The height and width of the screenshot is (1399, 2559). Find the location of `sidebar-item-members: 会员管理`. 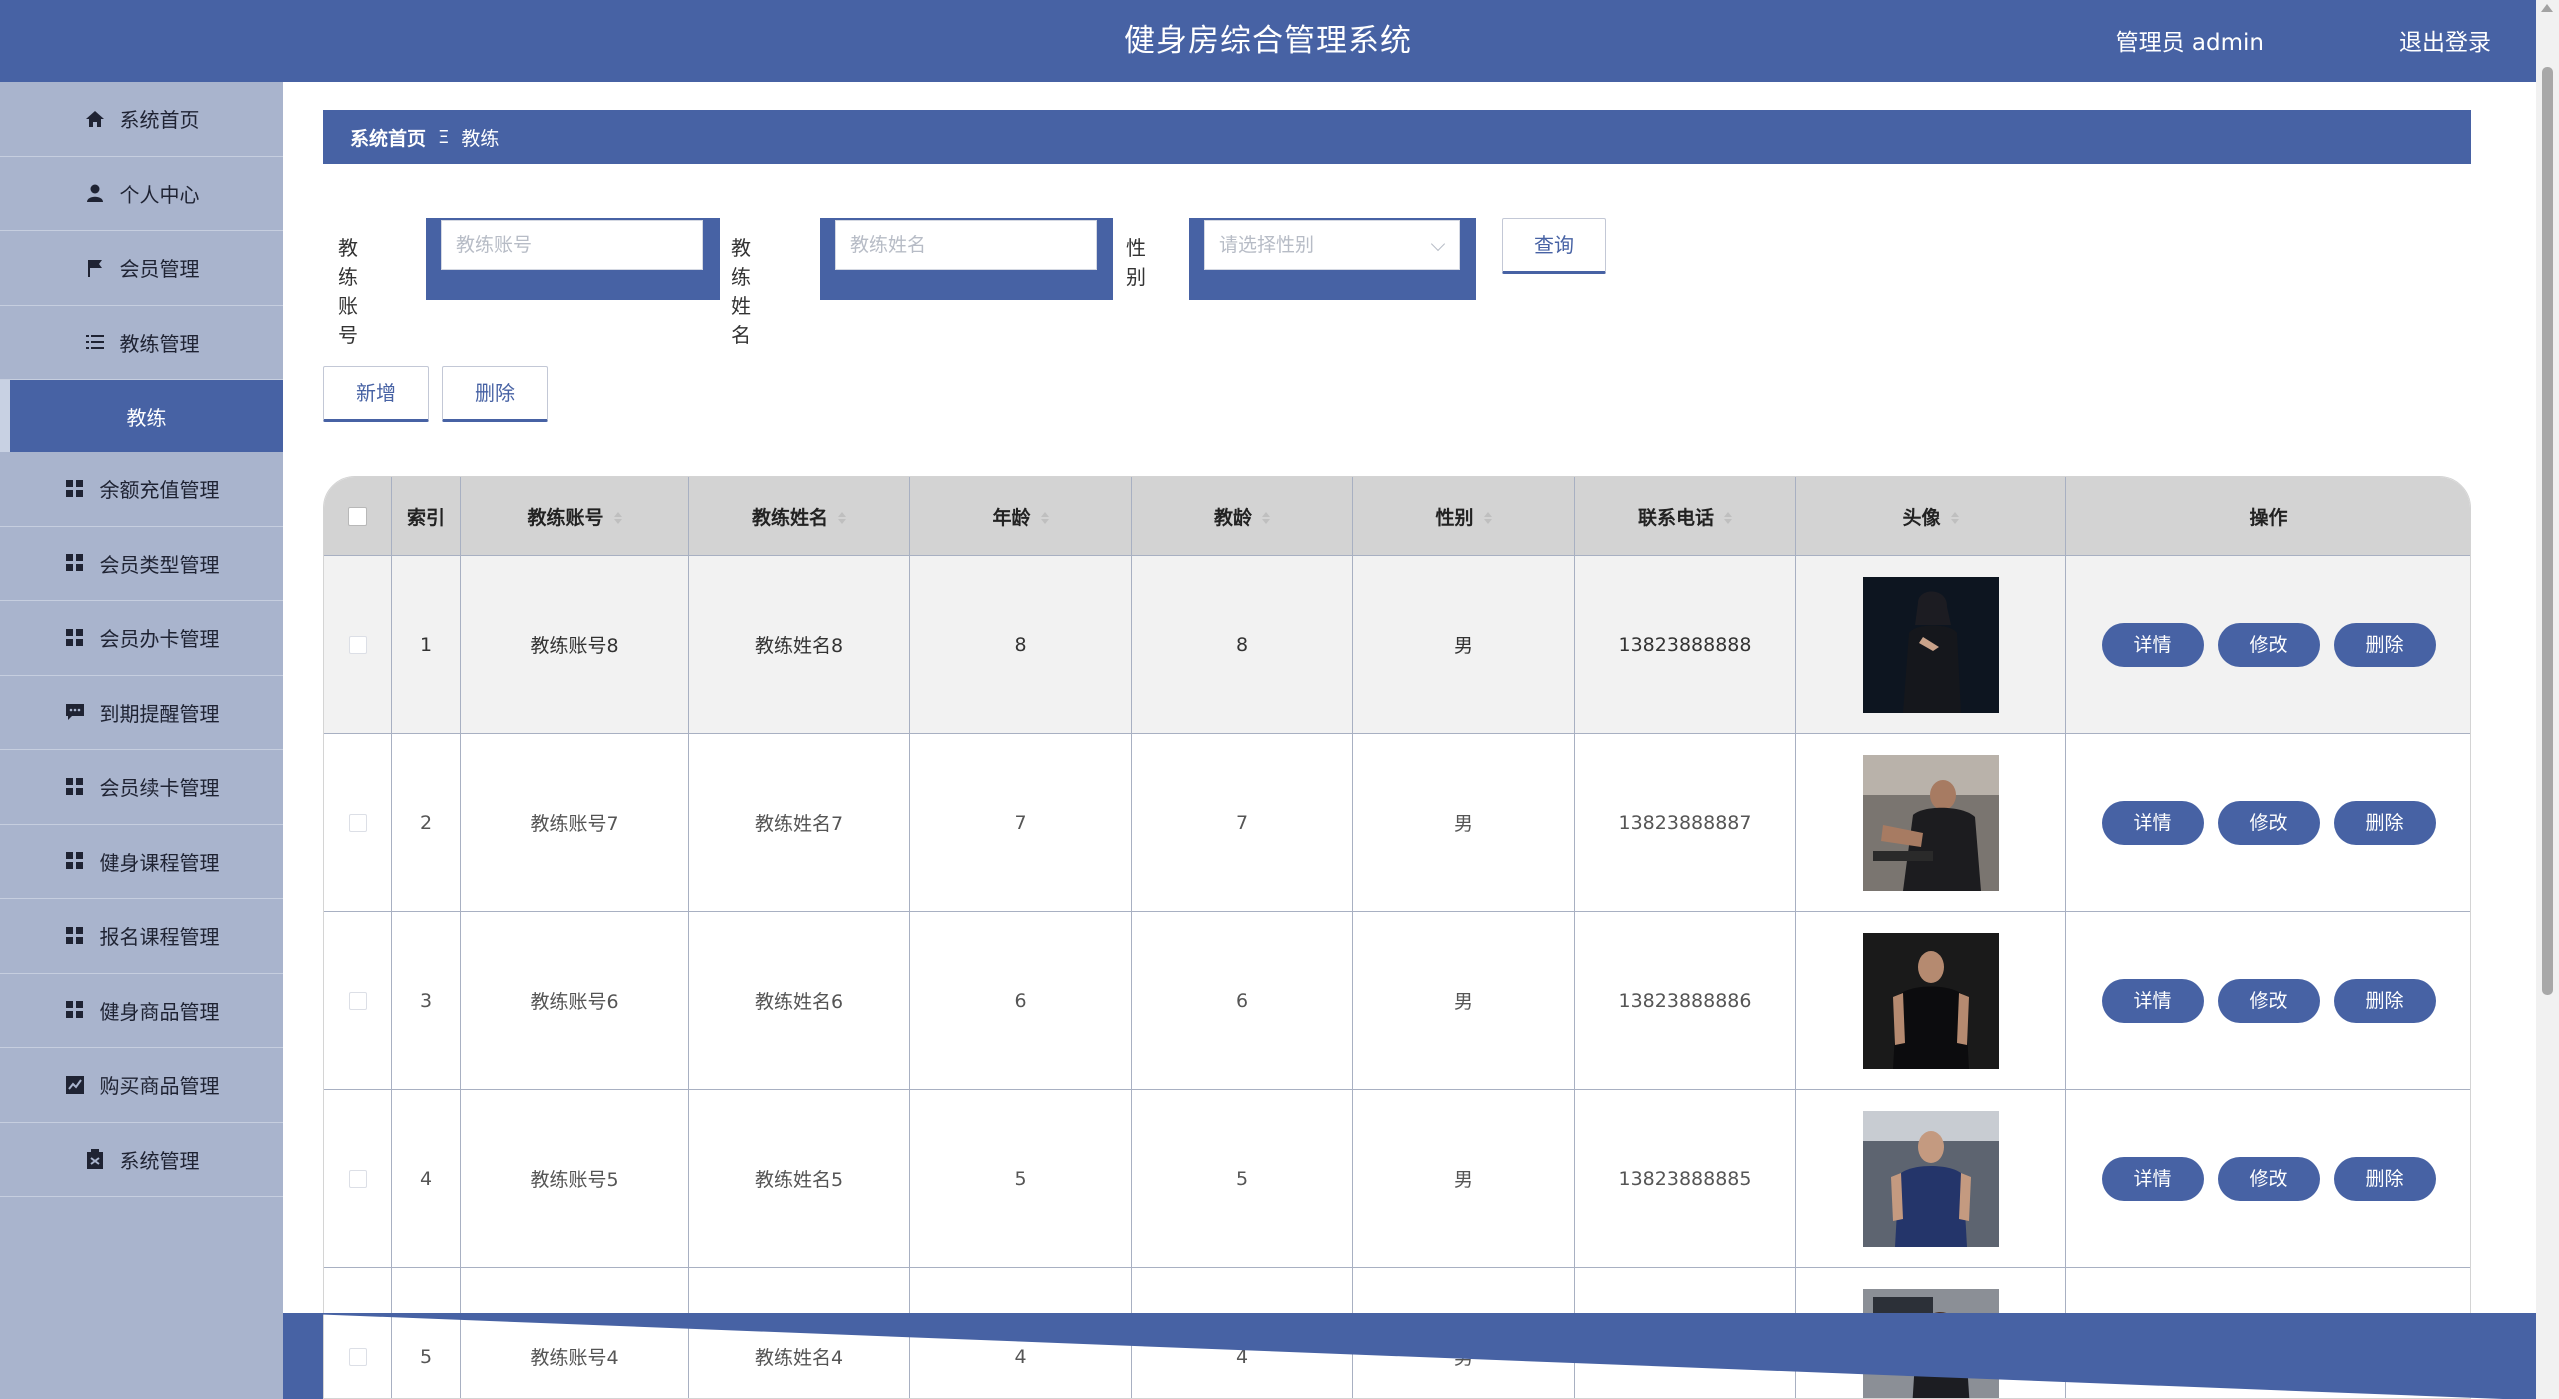

sidebar-item-members: 会员管理 is located at coordinates (141, 268).